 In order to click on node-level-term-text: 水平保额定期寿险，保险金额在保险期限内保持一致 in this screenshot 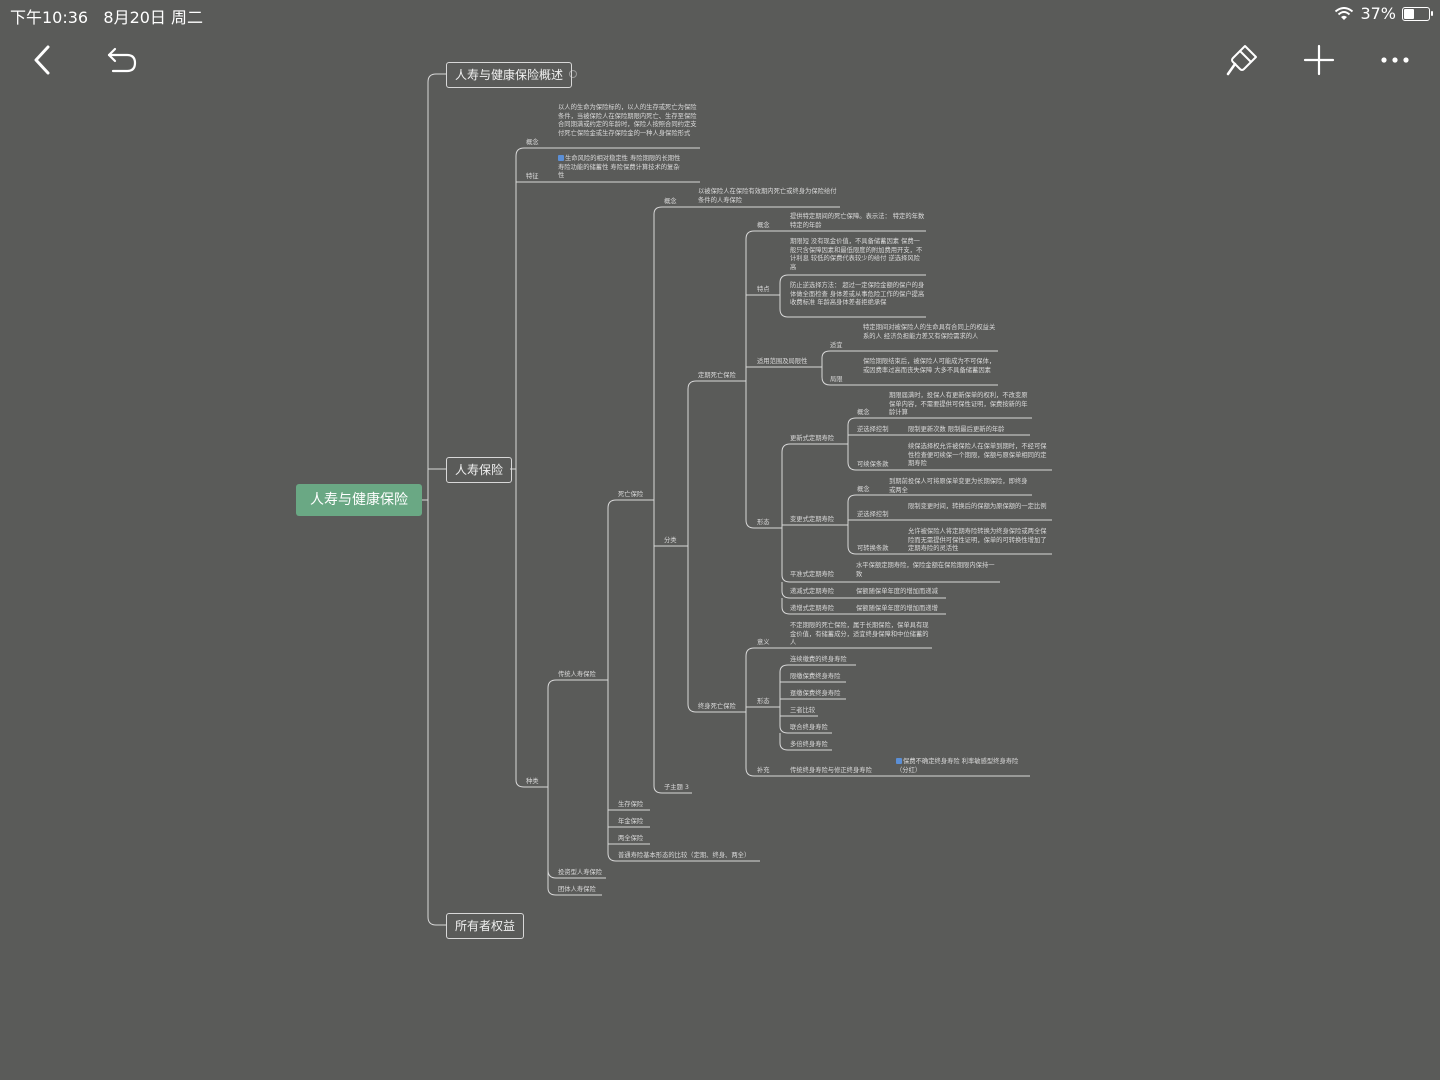, I will do `click(928, 570)`.